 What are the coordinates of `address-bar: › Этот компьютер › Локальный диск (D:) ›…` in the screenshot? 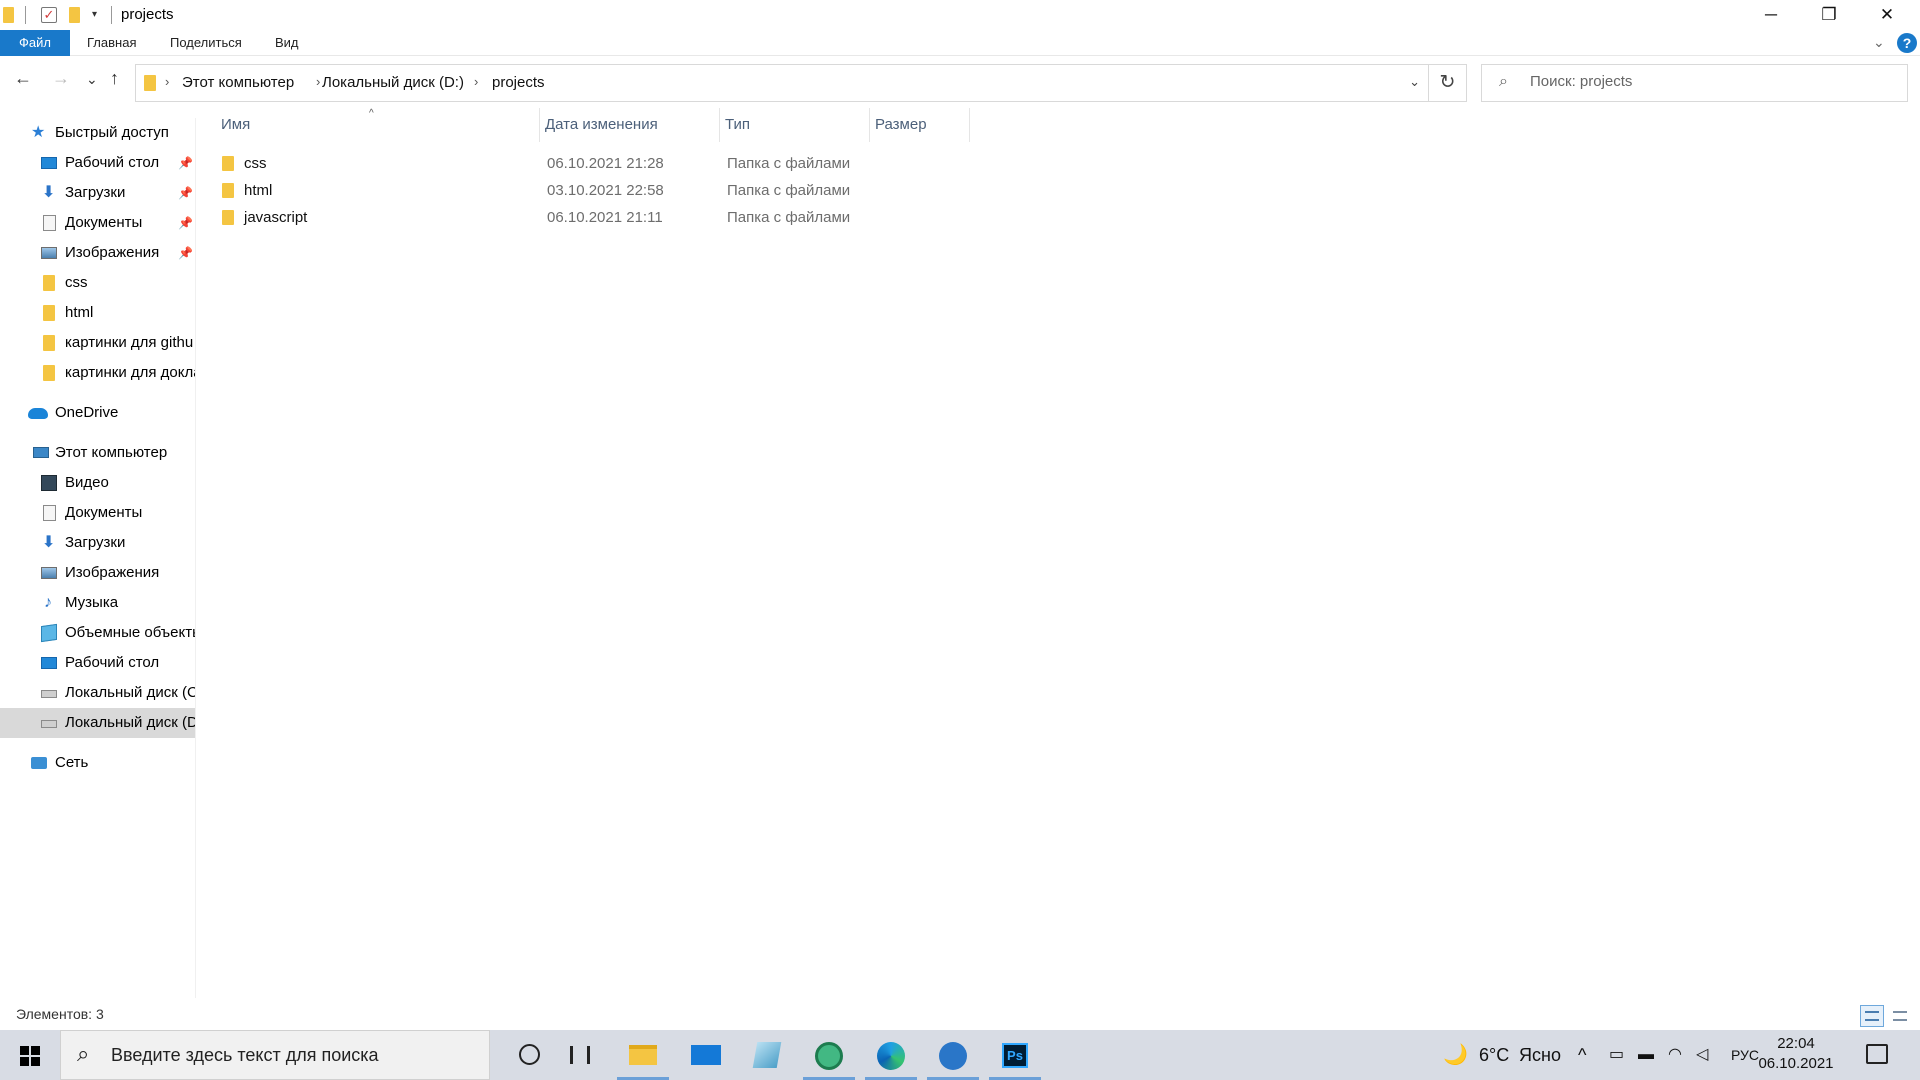 It's located at (782, 83).